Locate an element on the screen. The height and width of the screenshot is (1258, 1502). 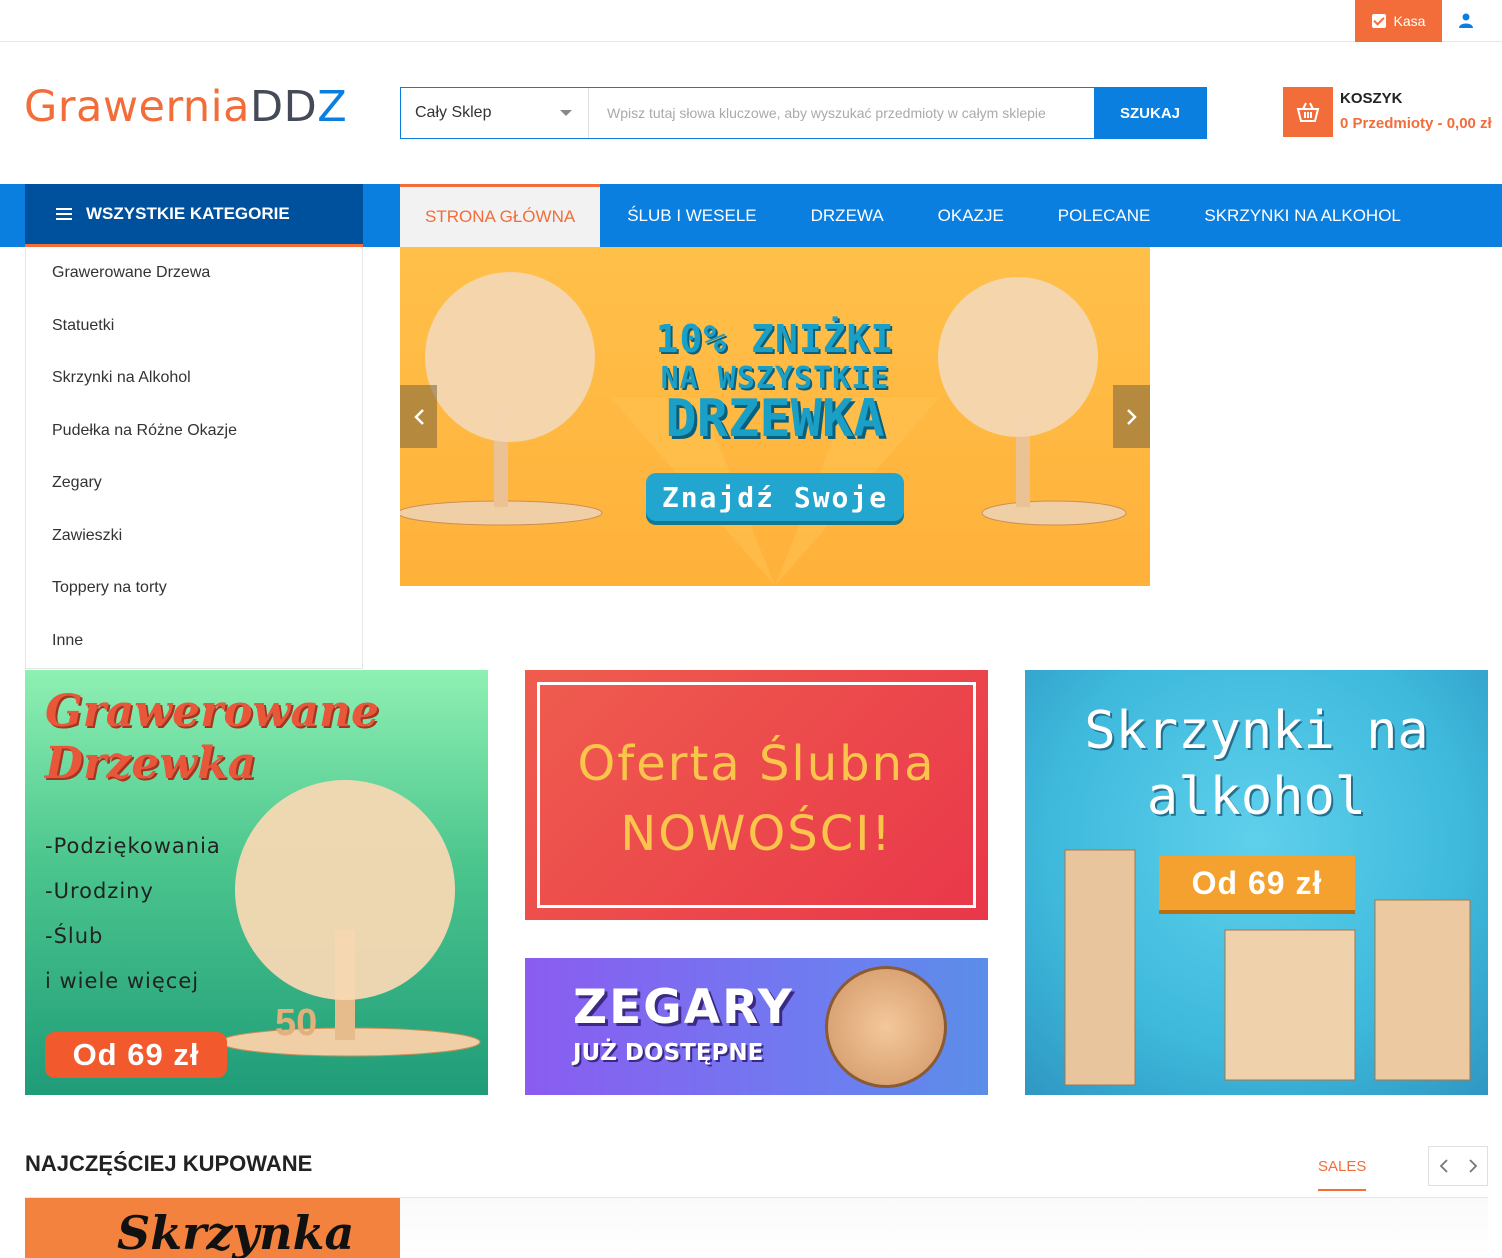
user-icon is located at coordinates (1466, 20).